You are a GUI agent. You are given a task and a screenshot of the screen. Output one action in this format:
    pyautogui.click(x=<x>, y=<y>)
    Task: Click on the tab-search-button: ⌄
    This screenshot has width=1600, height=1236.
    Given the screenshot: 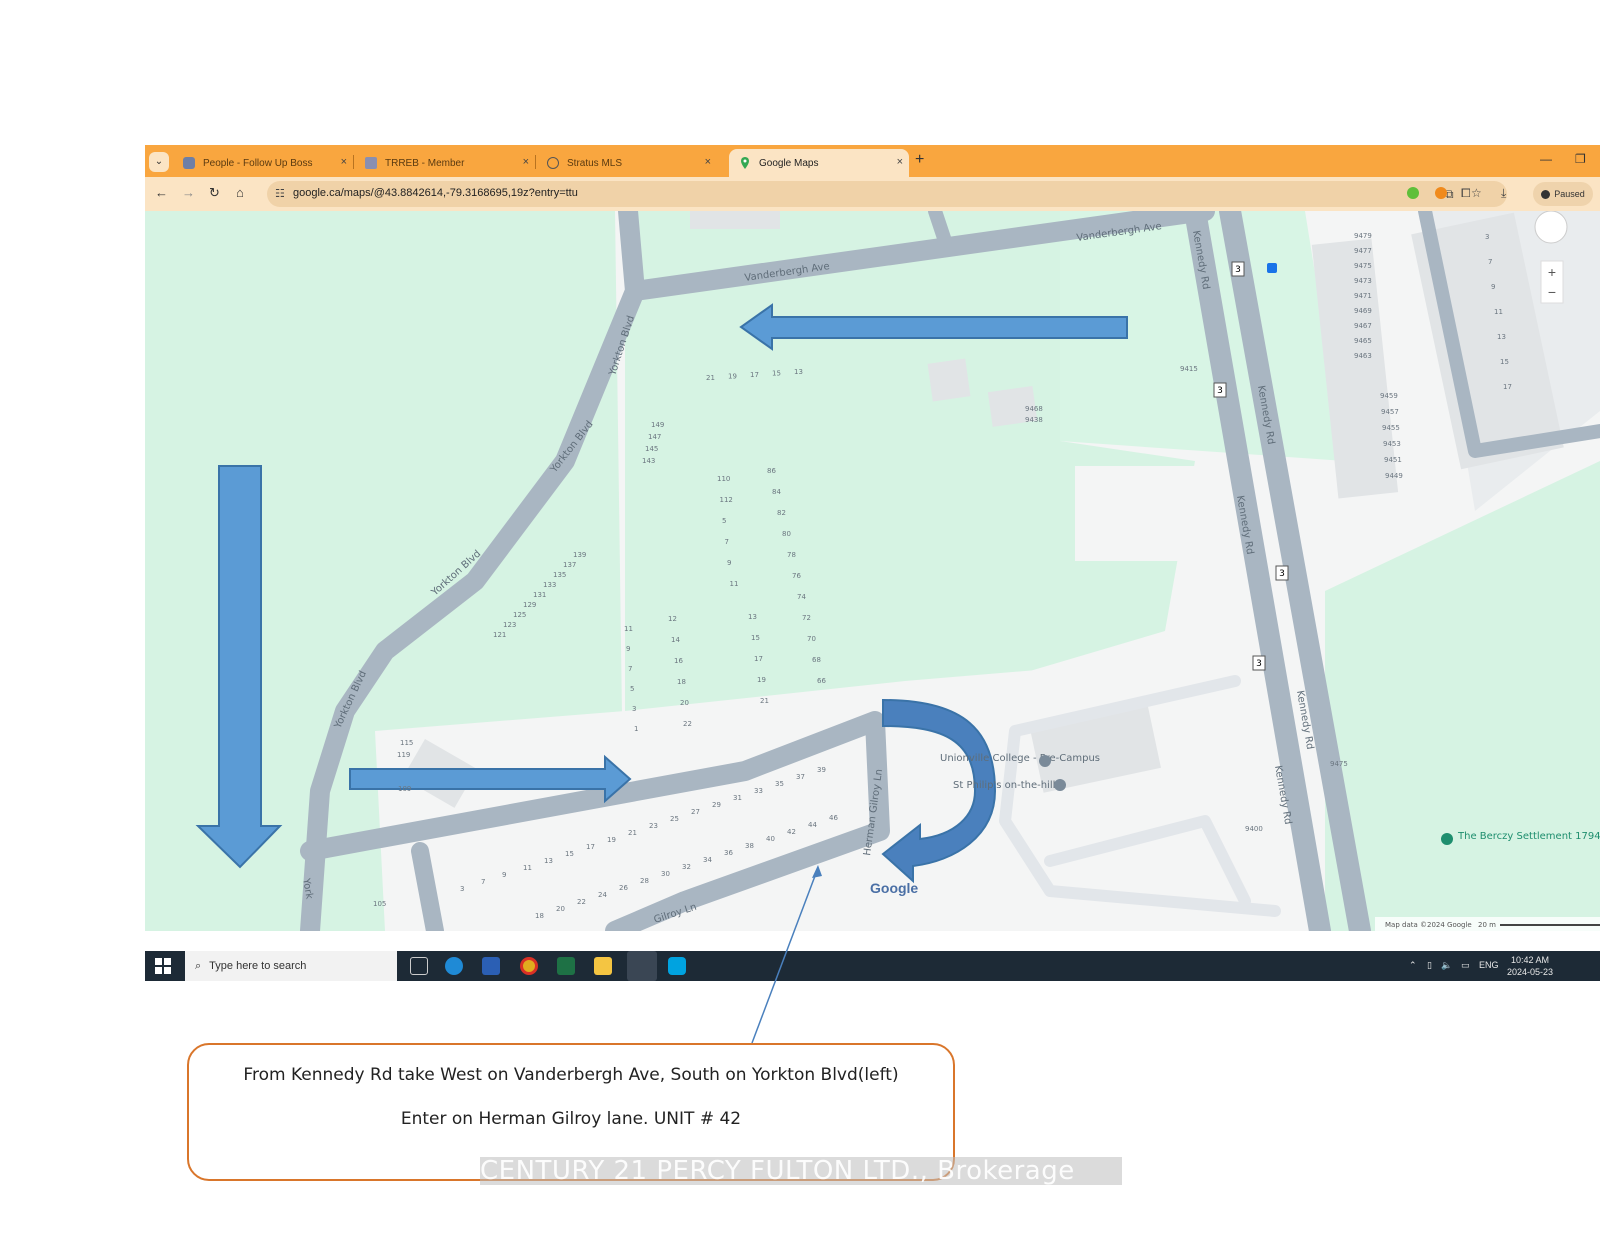 What is the action you would take?
    pyautogui.click(x=159, y=162)
    